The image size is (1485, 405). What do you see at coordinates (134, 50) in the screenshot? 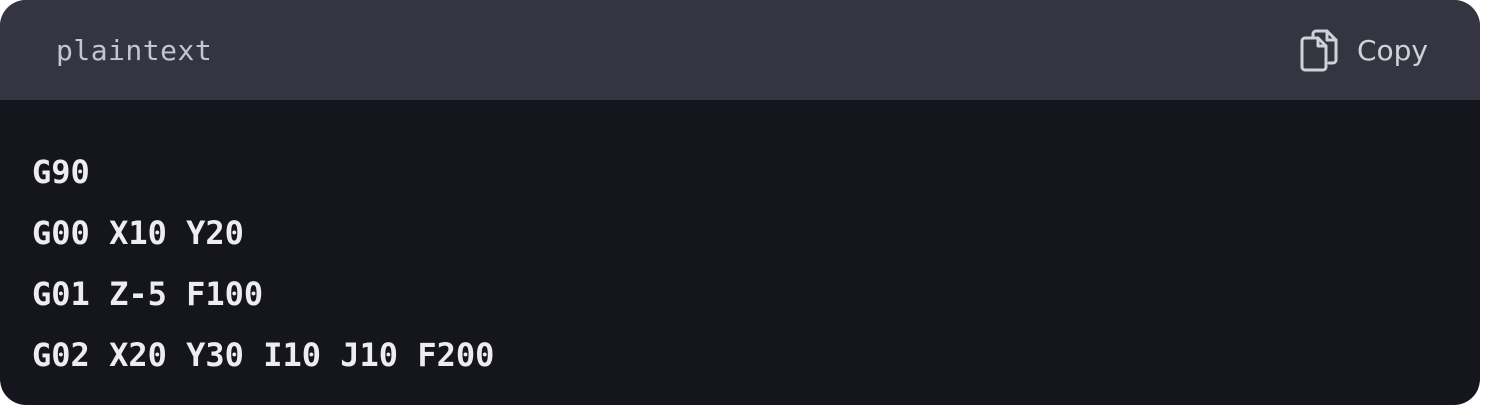
I see `language-label: plaintext` at bounding box center [134, 50].